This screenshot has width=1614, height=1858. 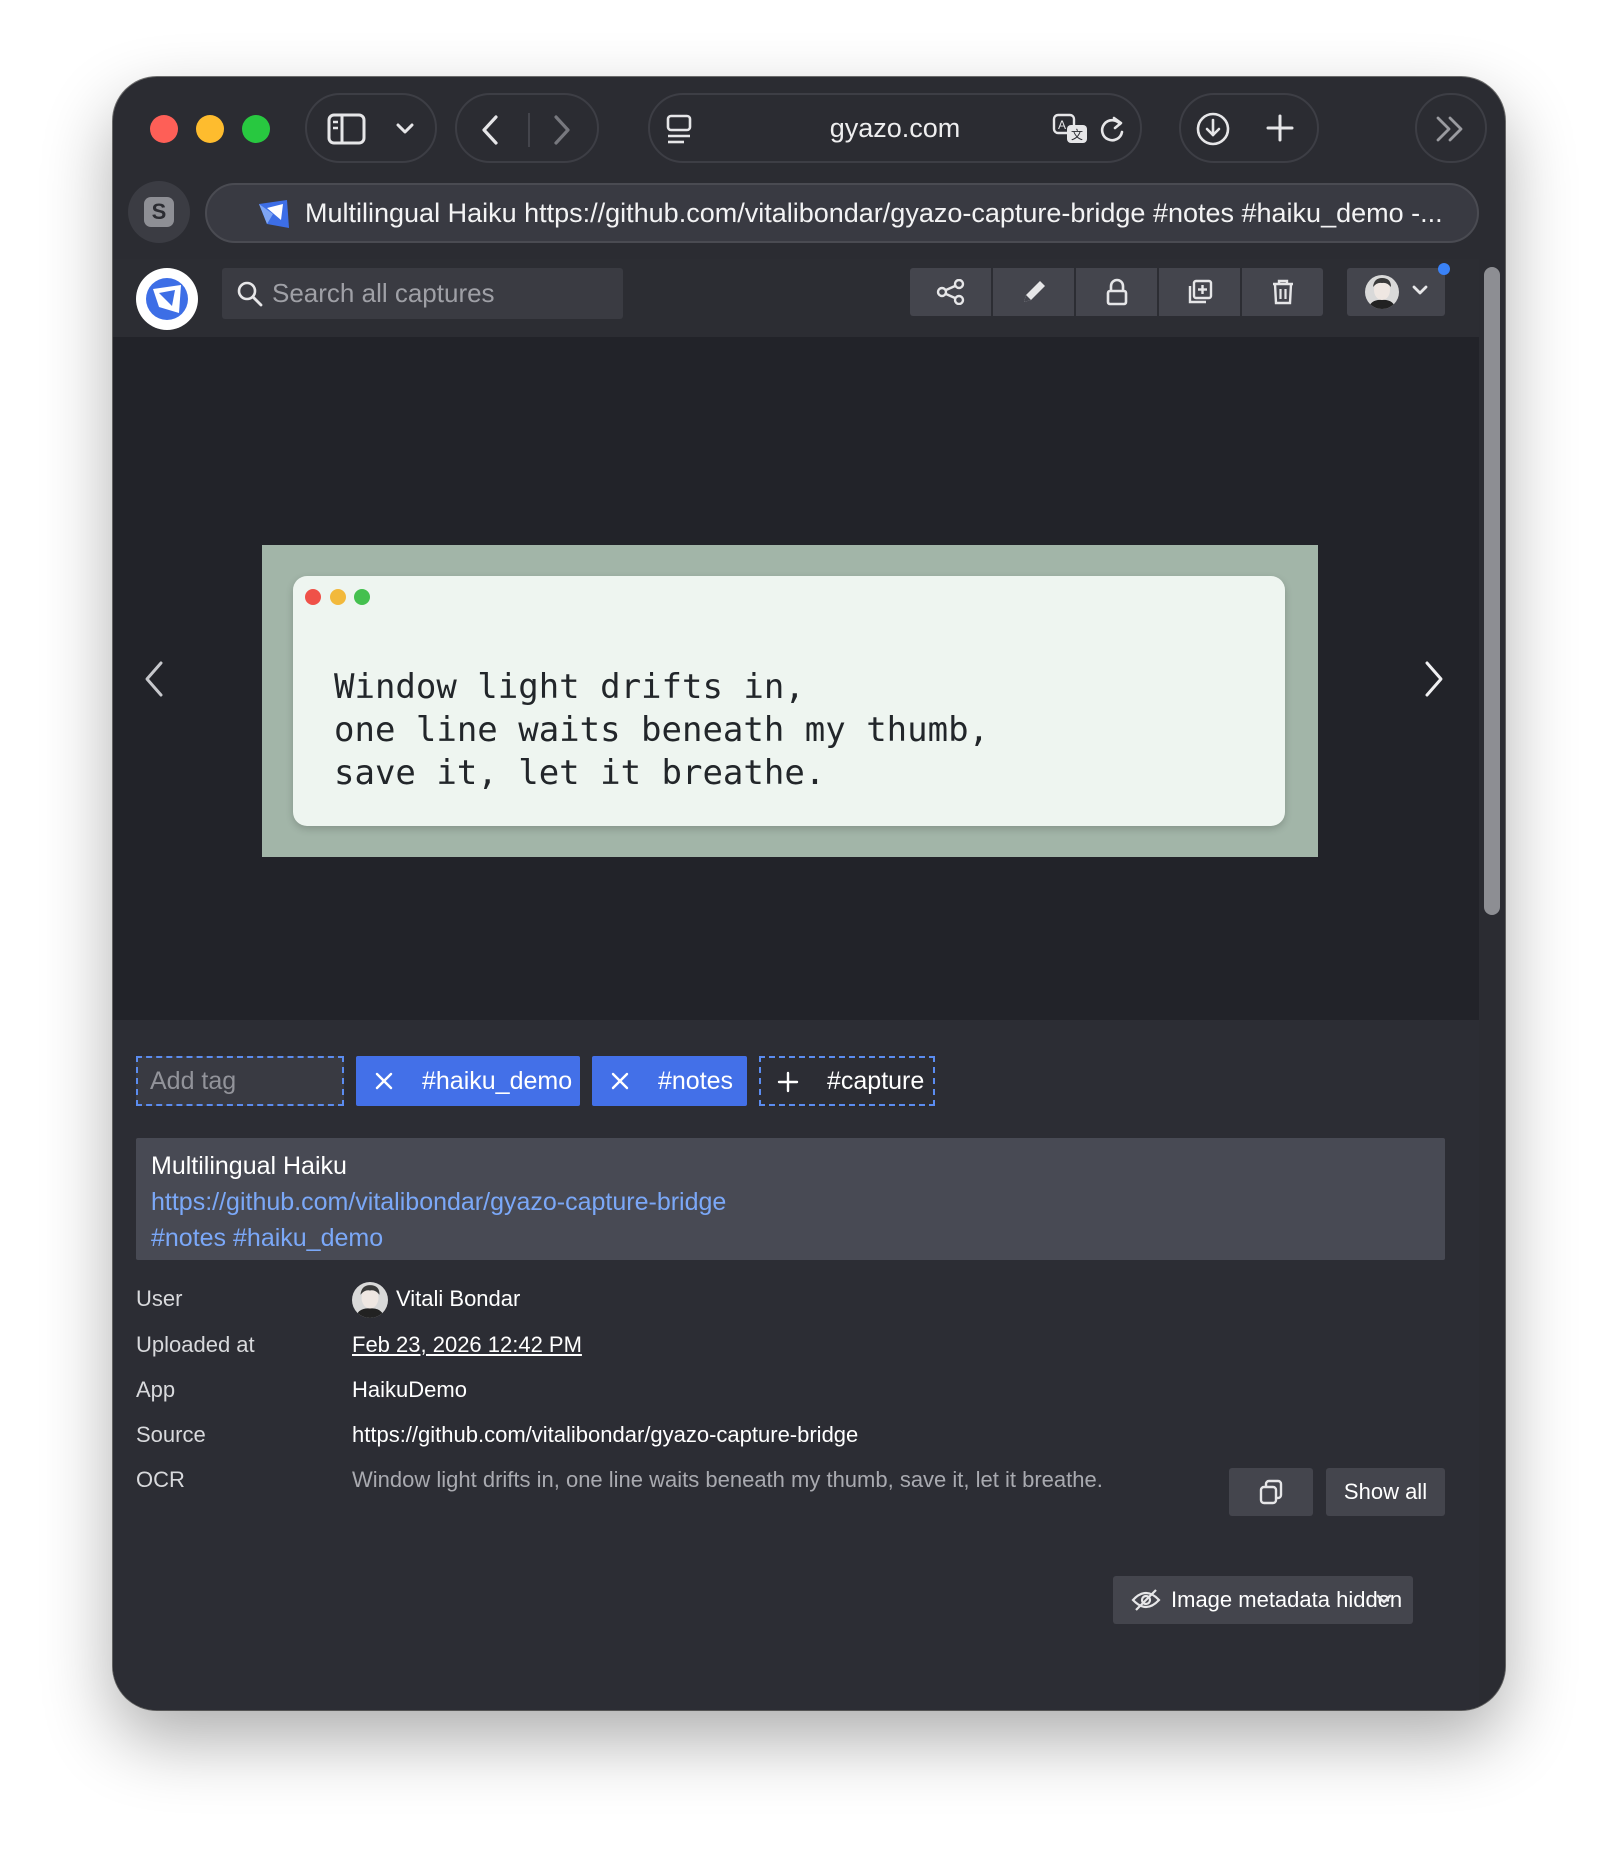 I want to click on browser-toolbar: gyazo.com A 文, so click(x=809, y=127).